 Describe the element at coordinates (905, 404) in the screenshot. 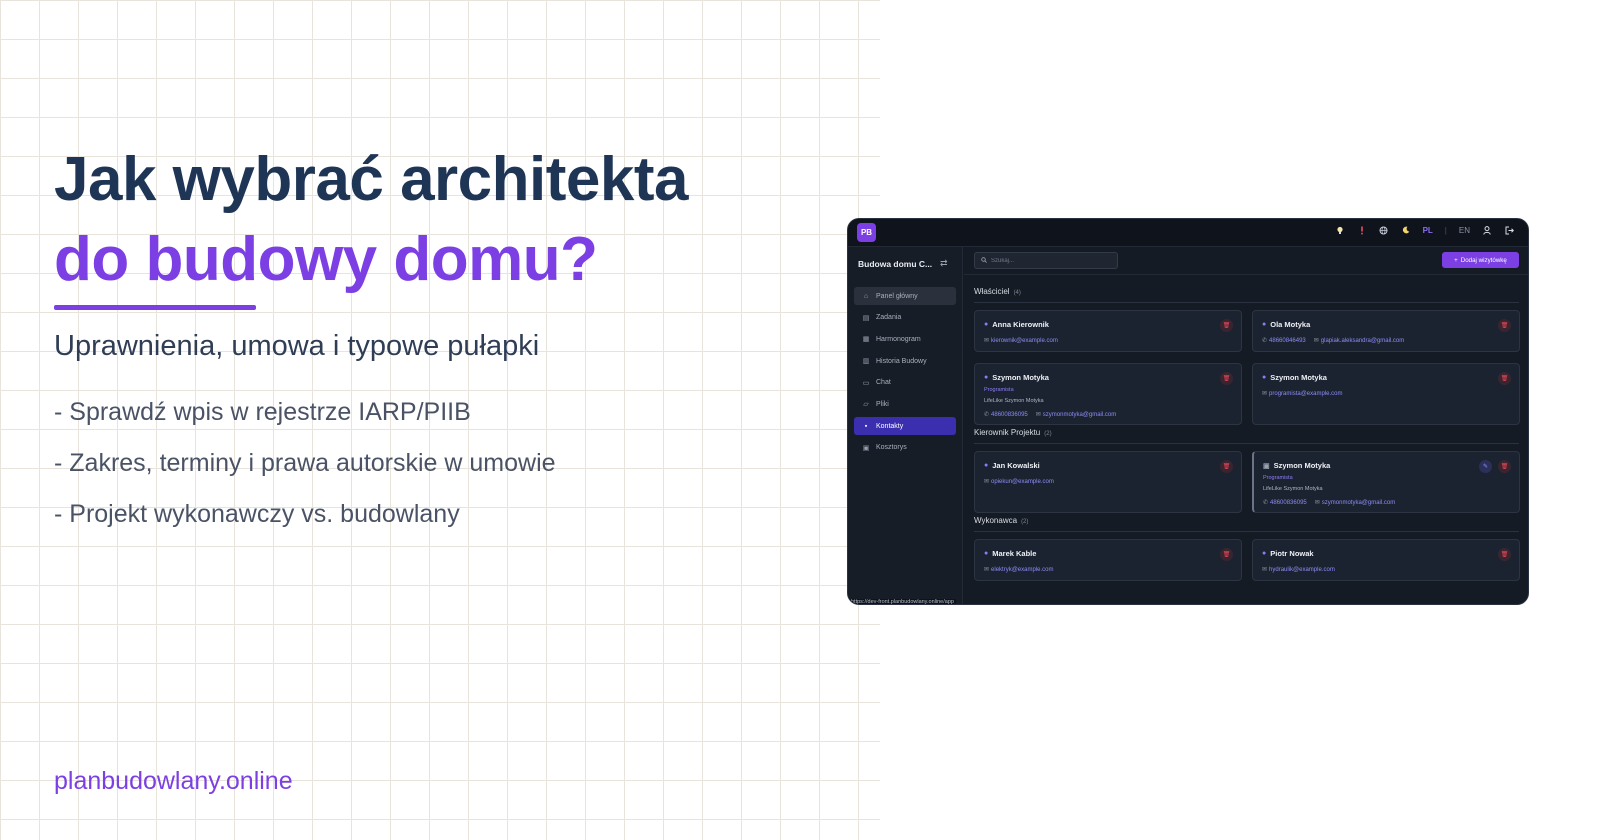

I see `sidebar-item-files: ▱ Pliki` at that location.